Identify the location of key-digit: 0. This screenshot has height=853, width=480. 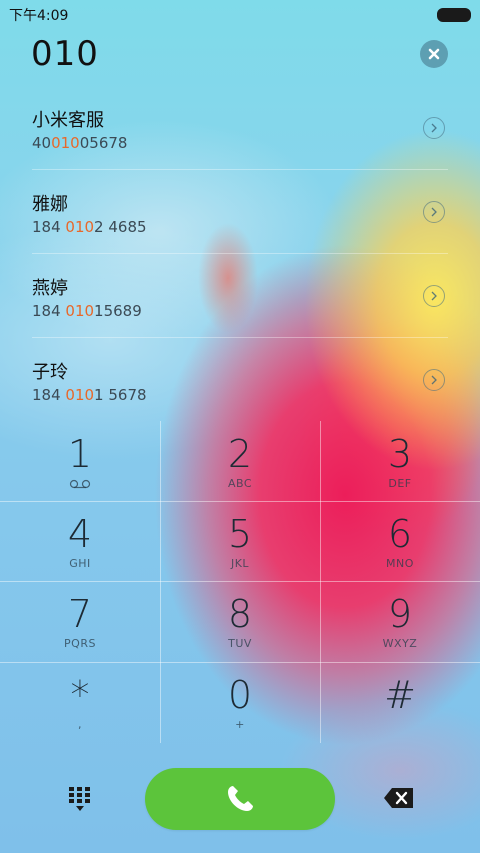
(240, 695).